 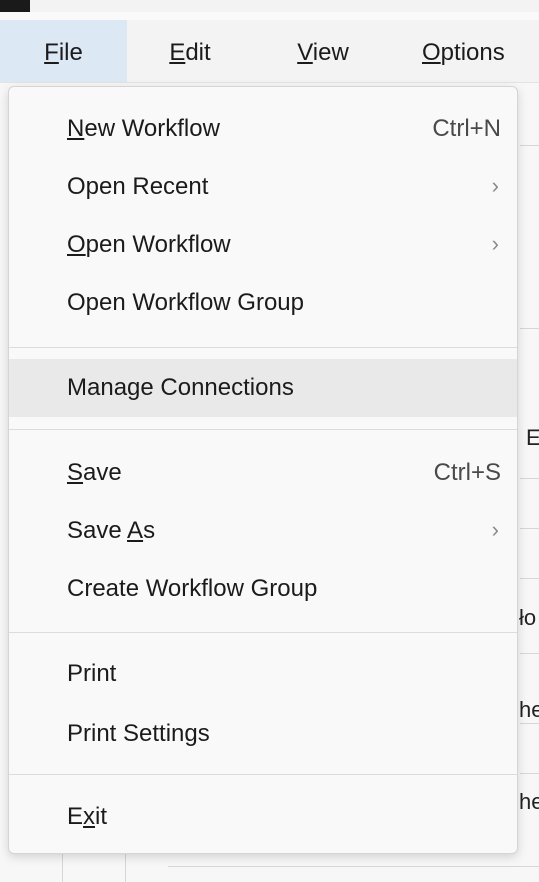 I want to click on menu-item-new-workflow: New Workflow Ctrl+N, so click(x=263, y=129).